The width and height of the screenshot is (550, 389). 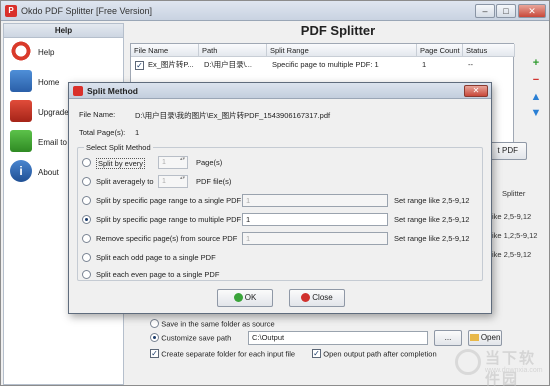 What do you see at coordinates (342, 50) in the screenshot?
I see `column-header-split-range: Split Range` at bounding box center [342, 50].